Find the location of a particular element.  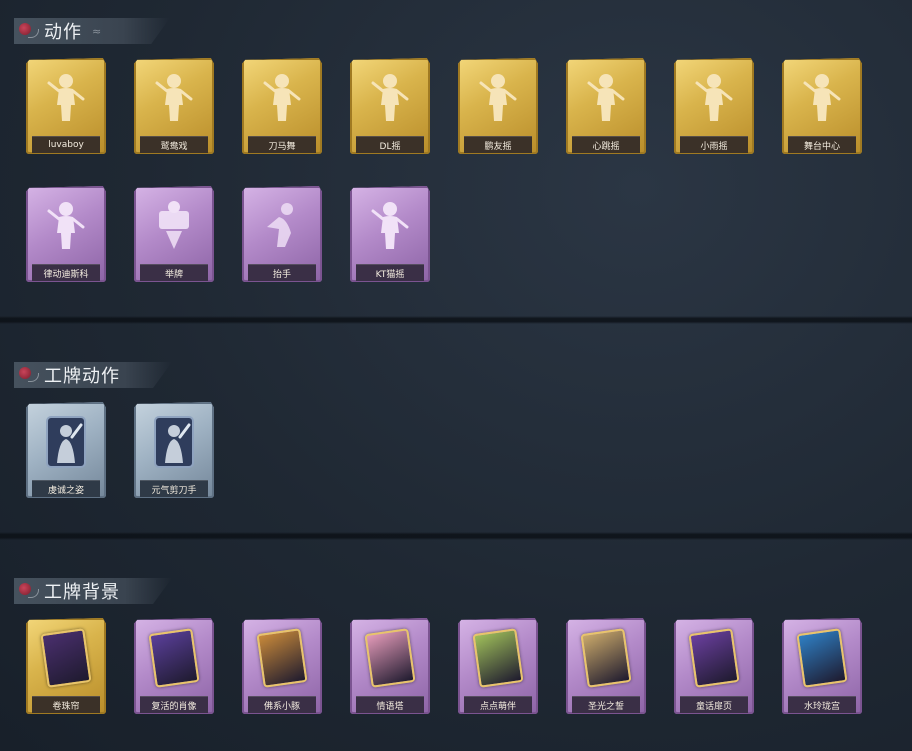

card-label-bar: 圣光之誓 is located at coordinates (606, 704).